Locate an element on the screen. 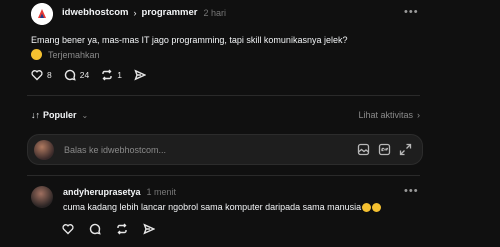 The width and height of the screenshot is (500, 247). repost-button: 1 is located at coordinates (111, 75).